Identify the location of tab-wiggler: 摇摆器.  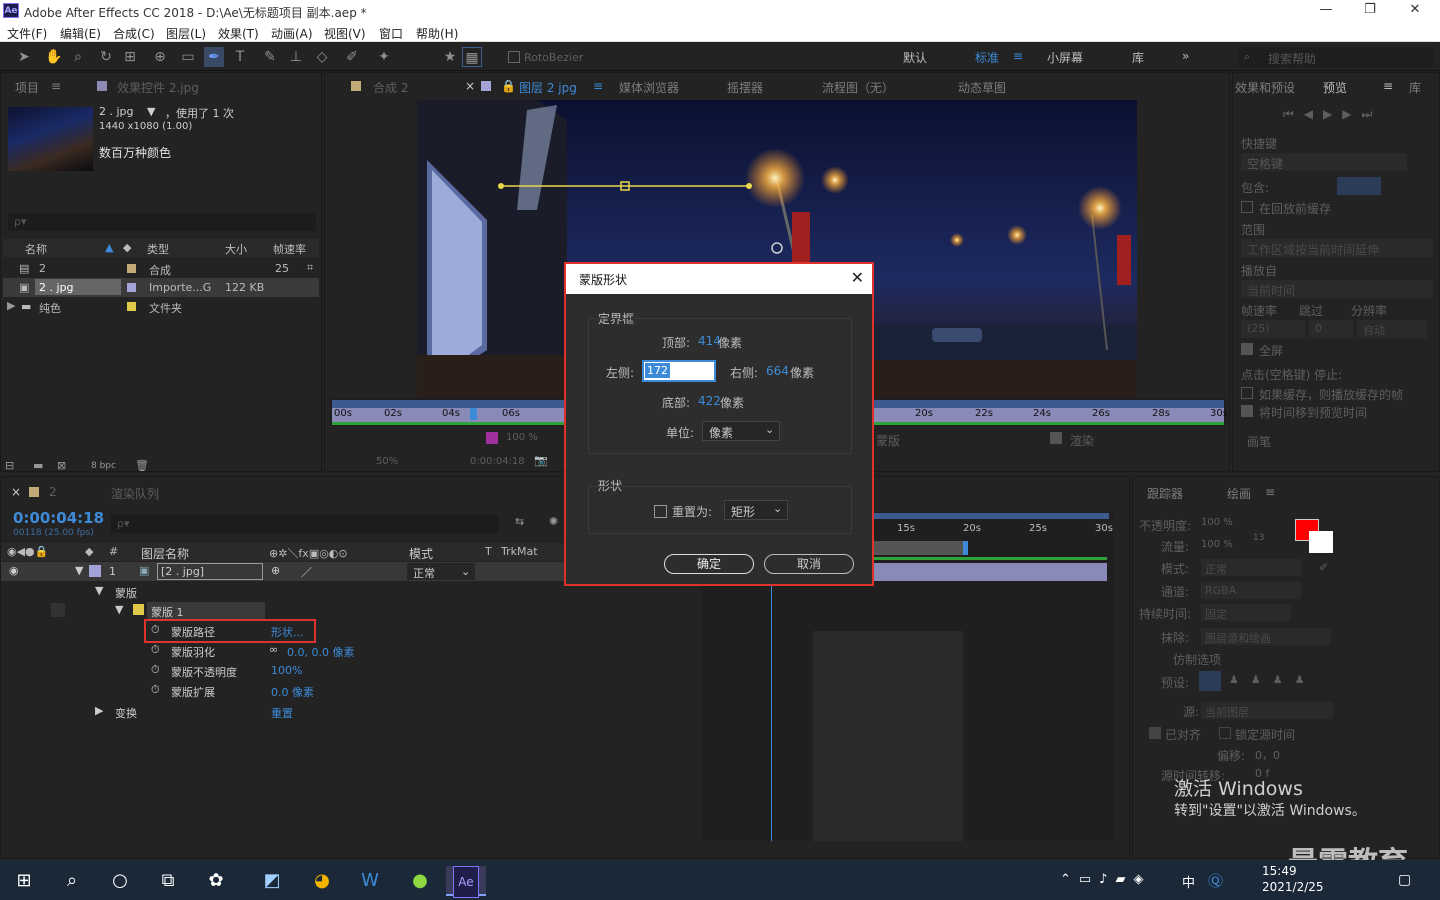
(745, 87).